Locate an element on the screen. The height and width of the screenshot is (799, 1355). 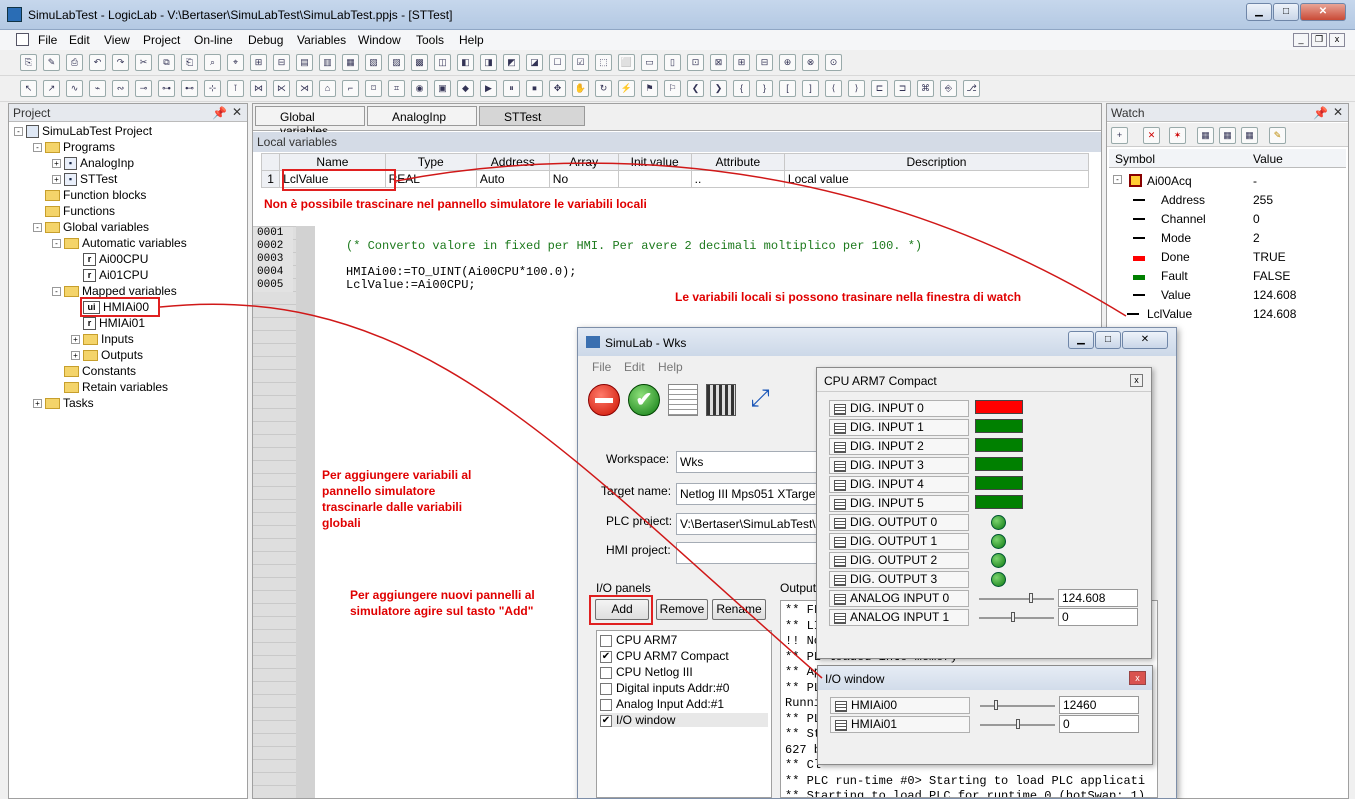
toolbar-icon: ⚐ is located at coordinates (672, 88).